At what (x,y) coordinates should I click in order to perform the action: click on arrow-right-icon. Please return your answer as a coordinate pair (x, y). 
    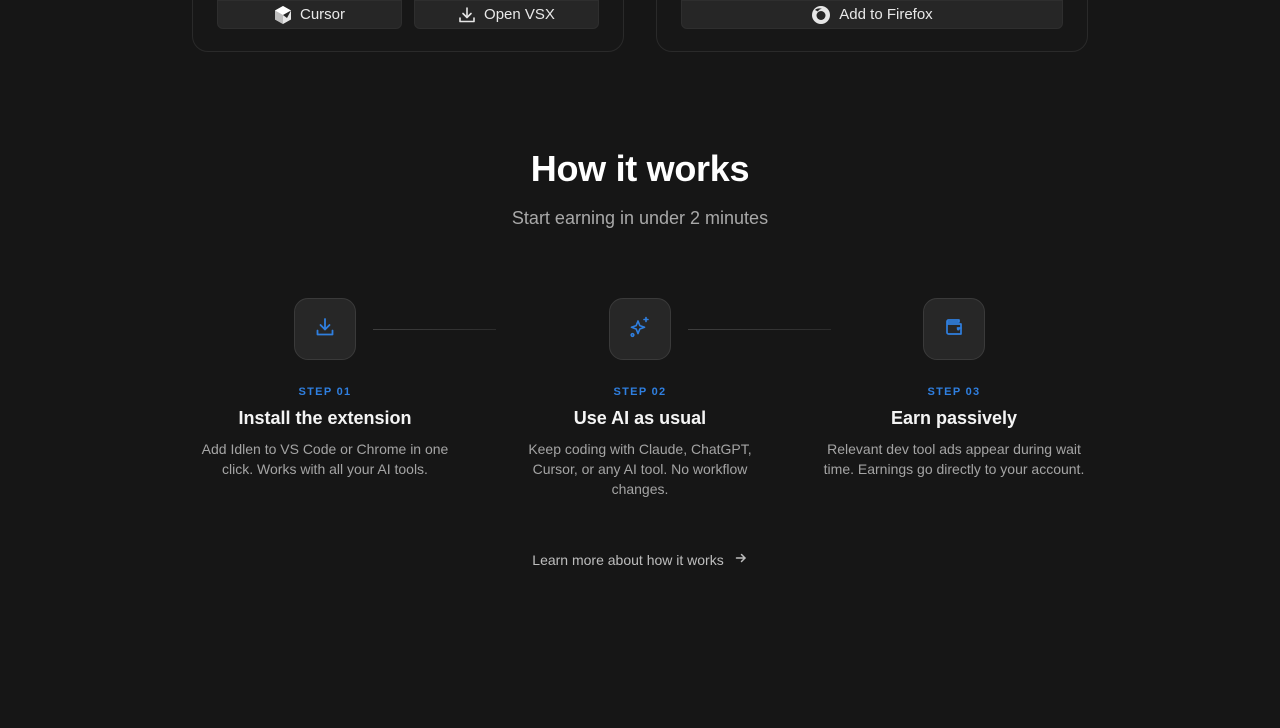
    Looking at the image, I should click on (741, 559).